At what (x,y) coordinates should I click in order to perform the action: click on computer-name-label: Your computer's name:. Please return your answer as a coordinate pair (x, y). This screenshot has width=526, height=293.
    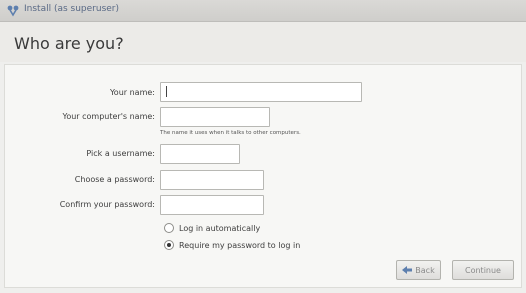
    Looking at the image, I should click on (109, 116).